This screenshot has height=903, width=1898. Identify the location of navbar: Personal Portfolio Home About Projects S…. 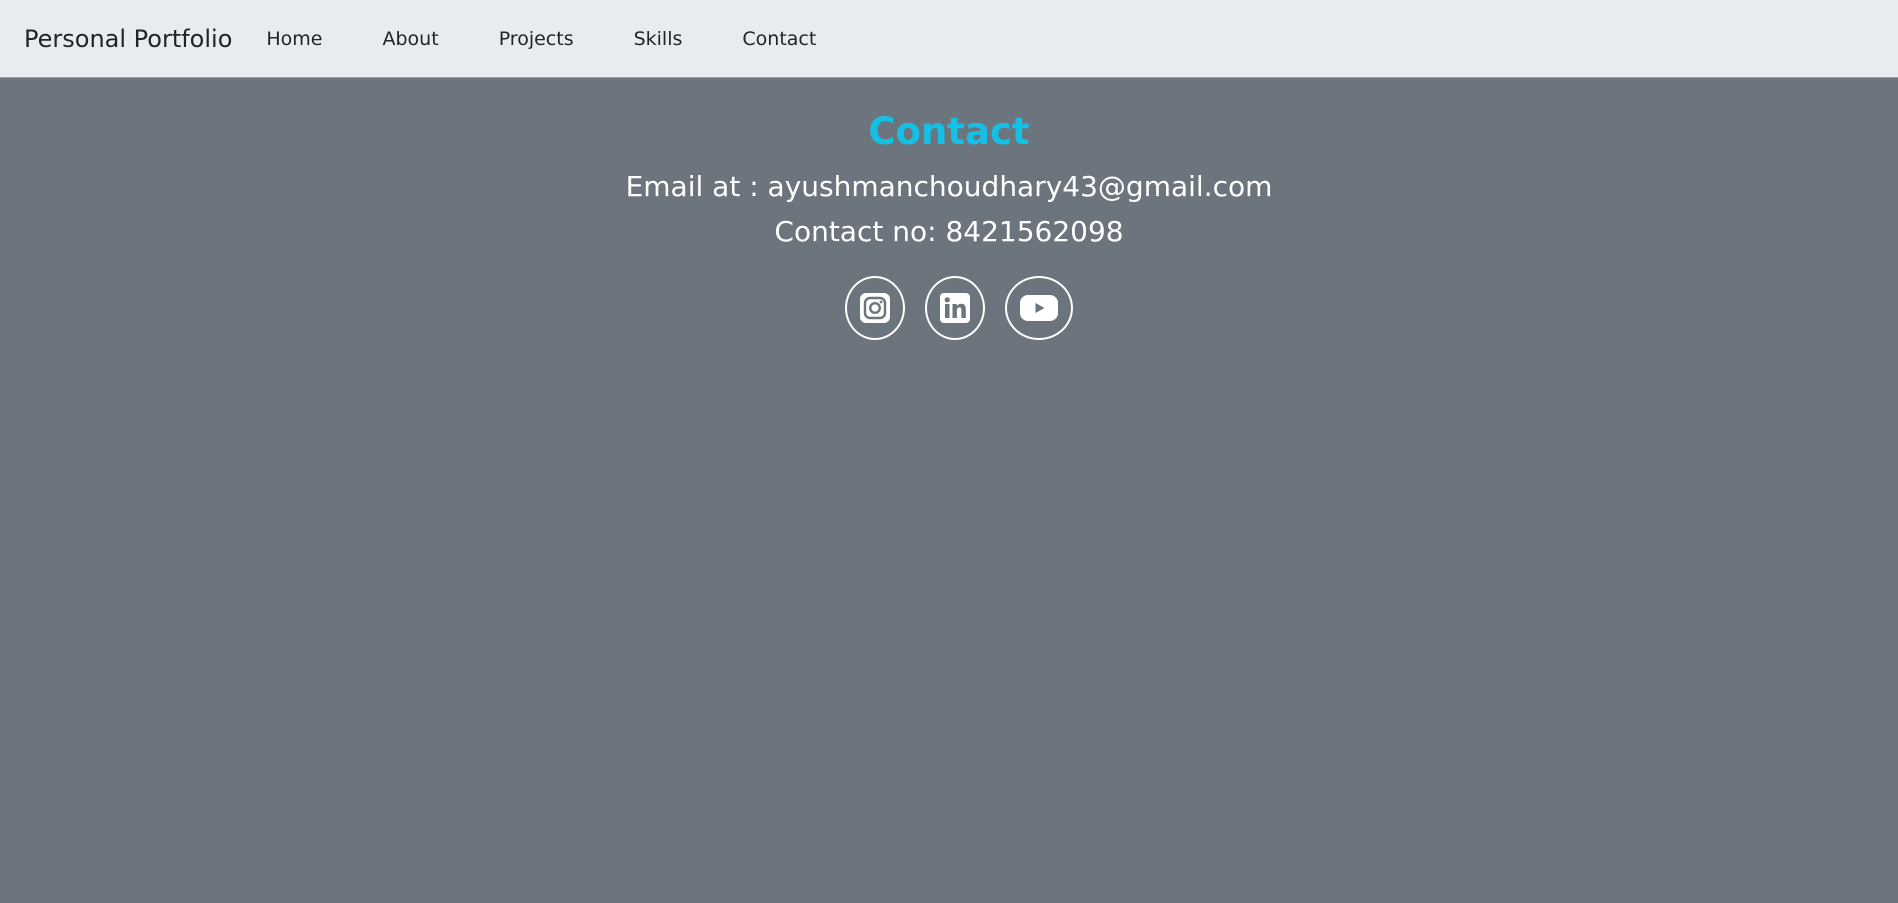
(949, 39).